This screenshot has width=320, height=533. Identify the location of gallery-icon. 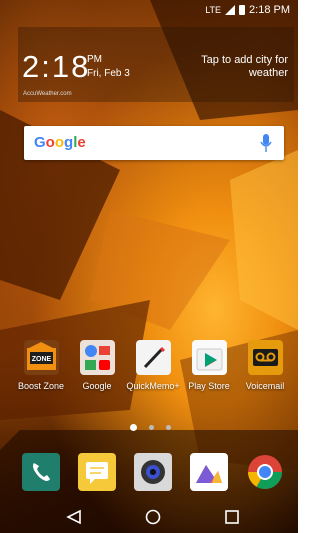
(209, 472).